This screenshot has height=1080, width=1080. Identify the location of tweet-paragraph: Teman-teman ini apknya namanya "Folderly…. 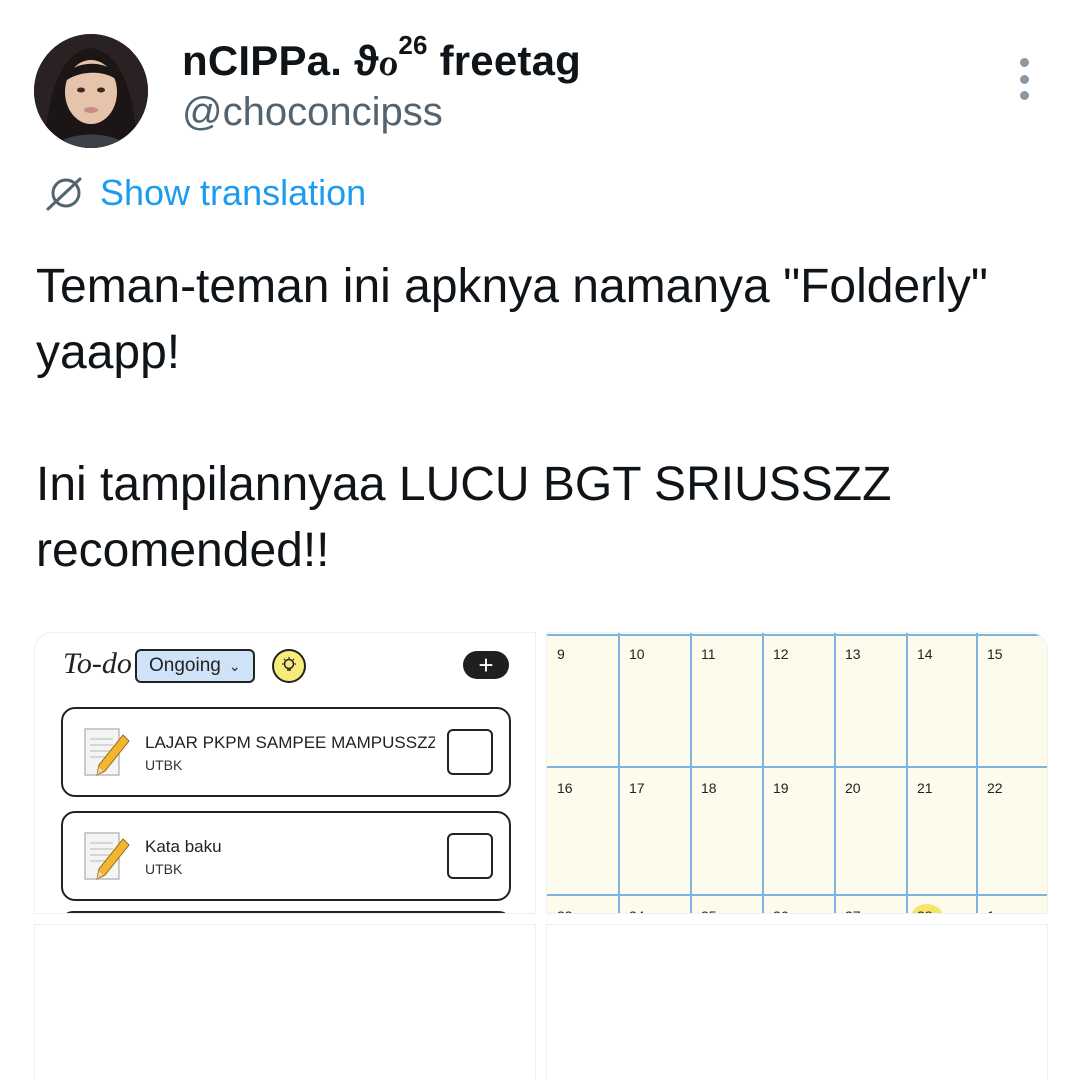
(512, 319).